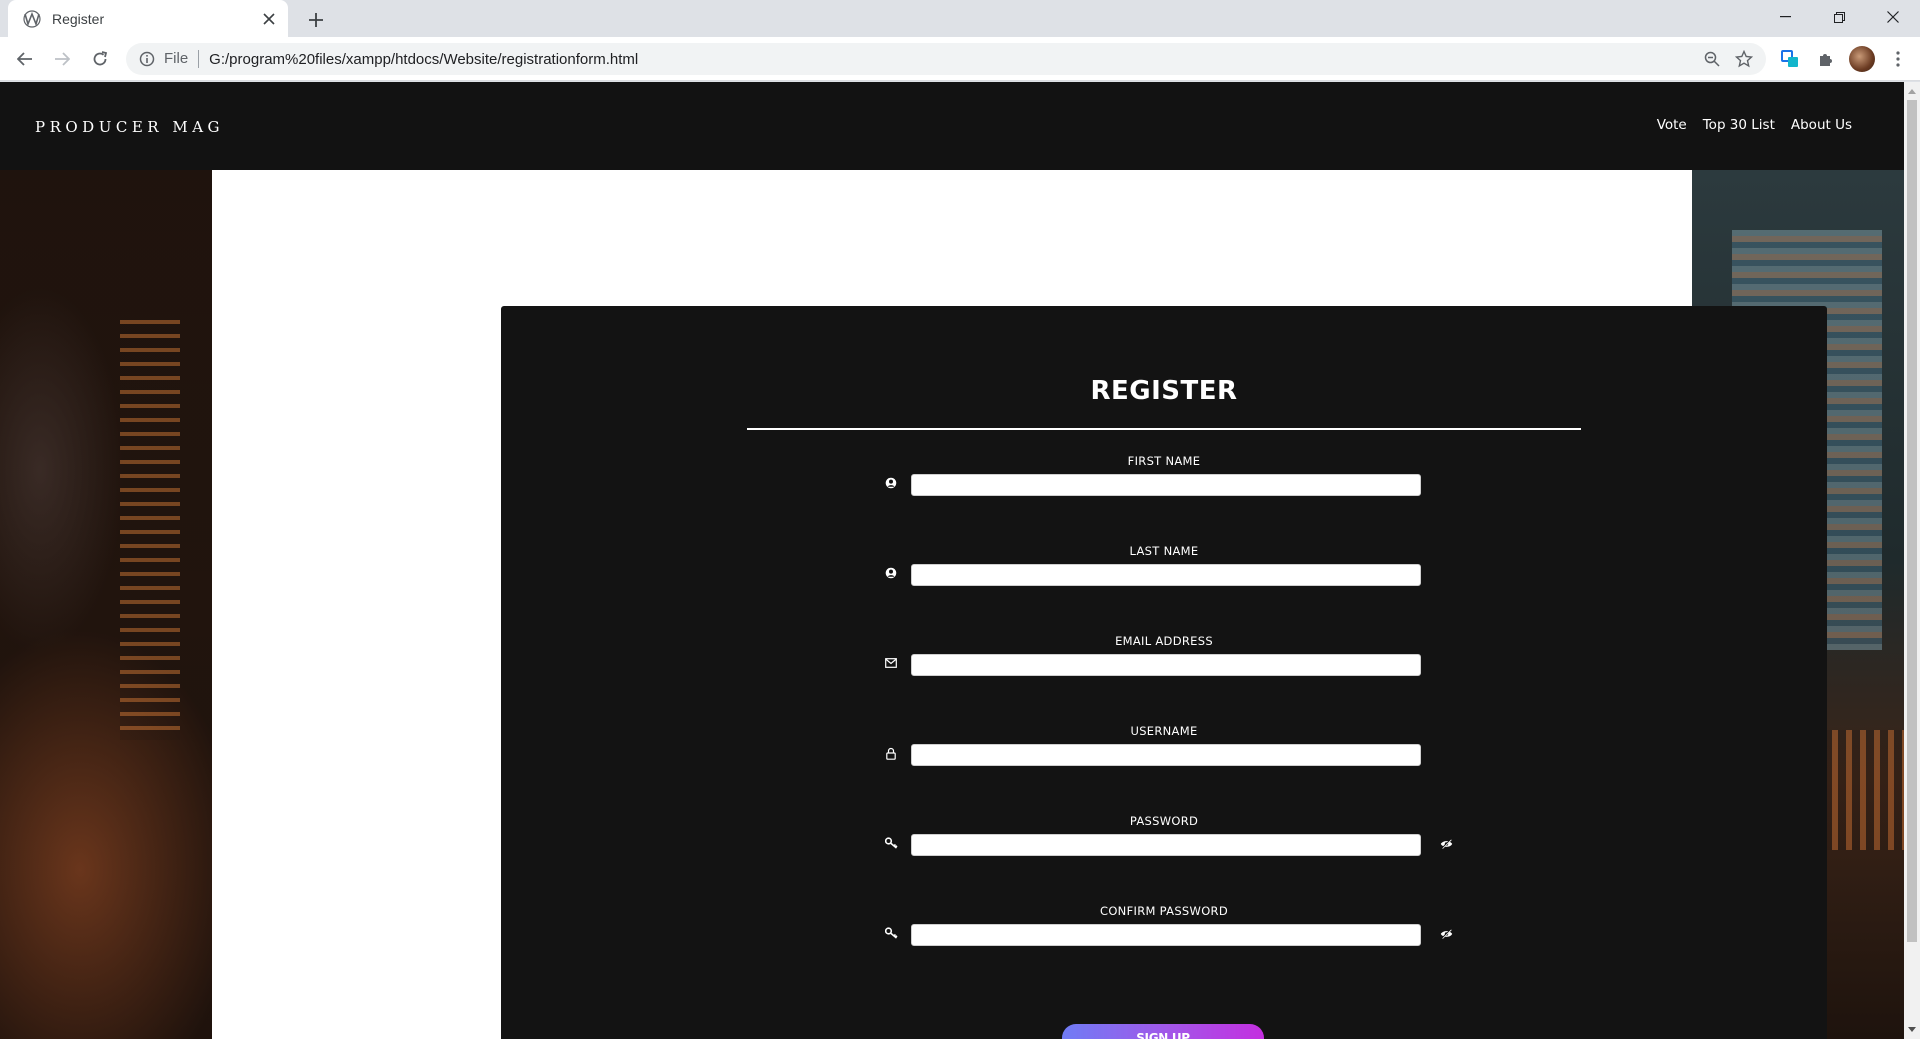 The width and height of the screenshot is (1920, 1039). What do you see at coordinates (148, 18) in the screenshot?
I see `browser-tab: Register` at bounding box center [148, 18].